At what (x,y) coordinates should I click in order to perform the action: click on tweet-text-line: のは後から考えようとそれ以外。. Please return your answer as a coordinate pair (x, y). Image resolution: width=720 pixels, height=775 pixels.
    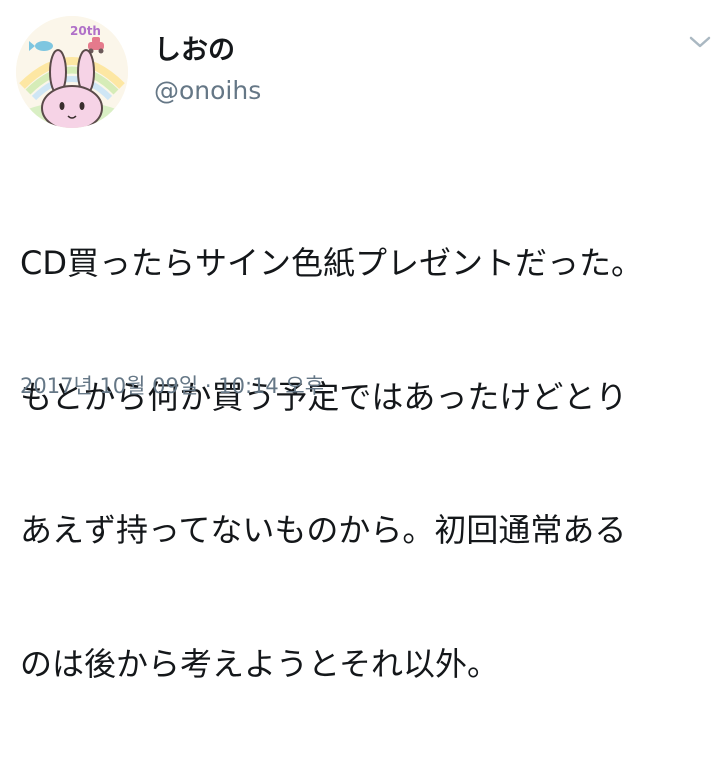
    Looking at the image, I should click on (260, 663).